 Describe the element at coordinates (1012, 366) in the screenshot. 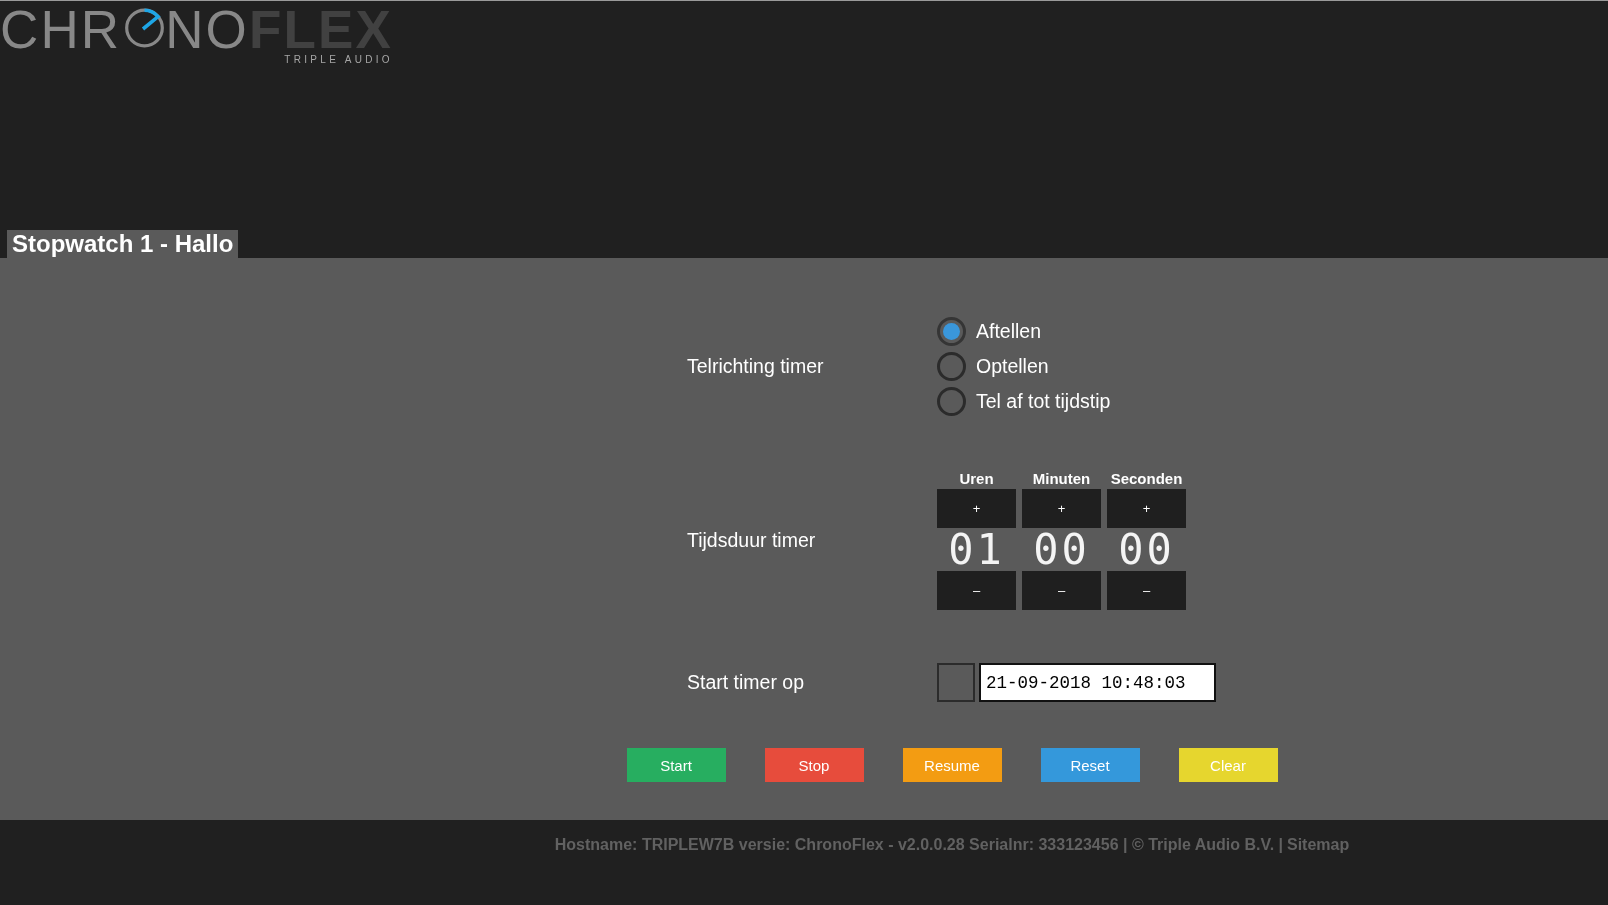

I see `radio-label: Optellen` at that location.